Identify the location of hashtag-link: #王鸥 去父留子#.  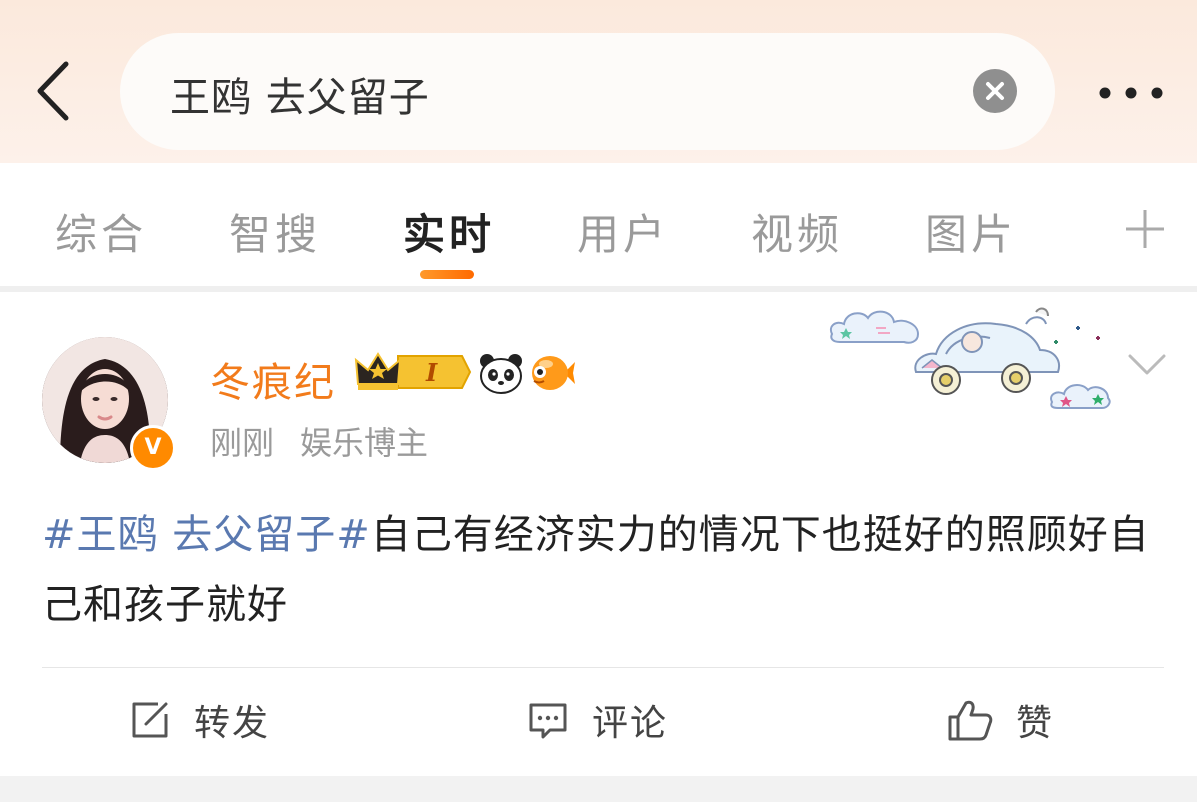
(206, 535).